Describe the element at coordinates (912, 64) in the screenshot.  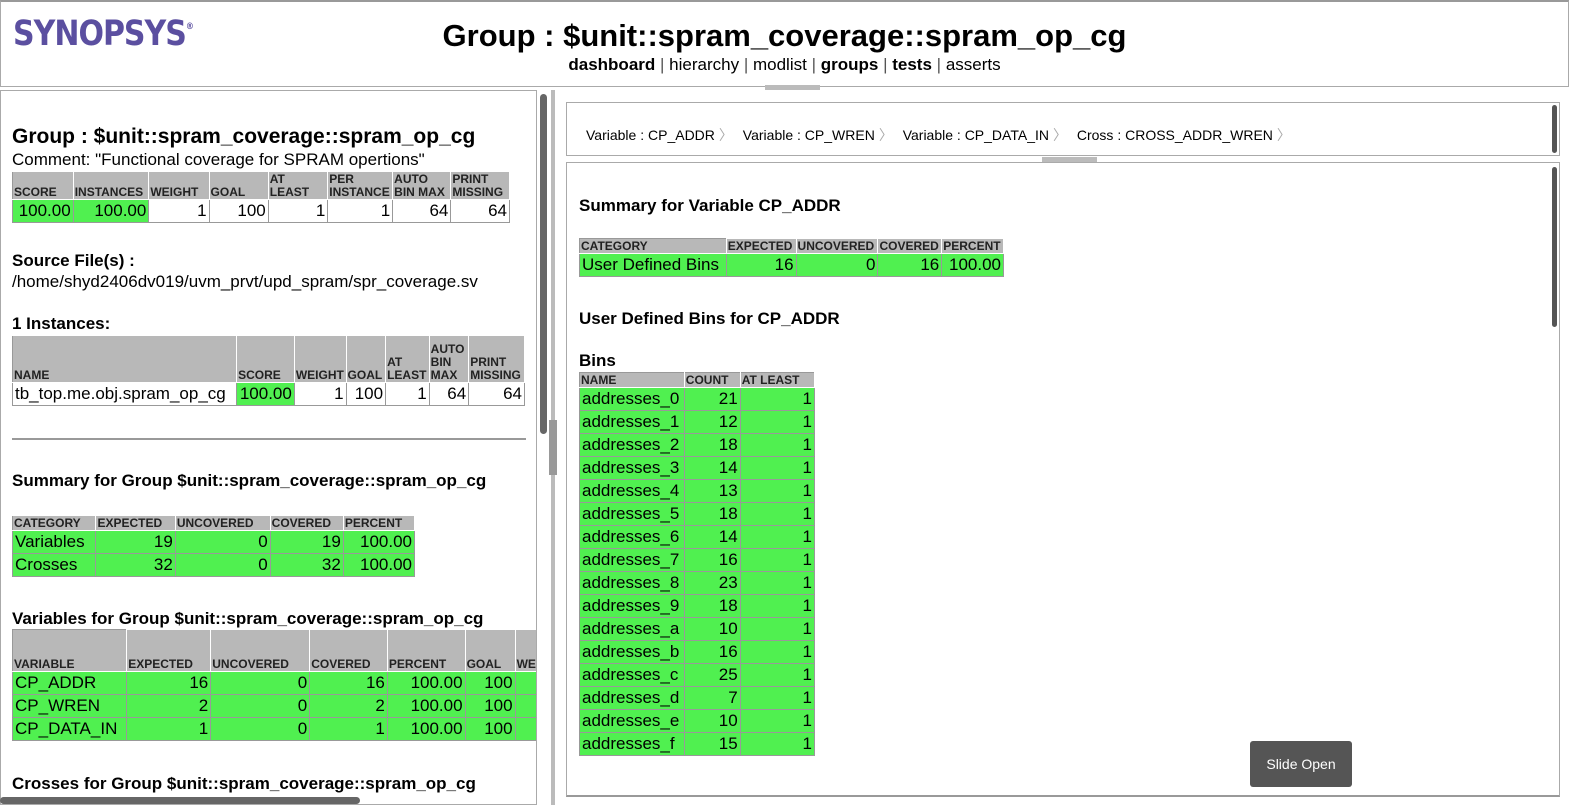
I see `nav-tests: tests` at that location.